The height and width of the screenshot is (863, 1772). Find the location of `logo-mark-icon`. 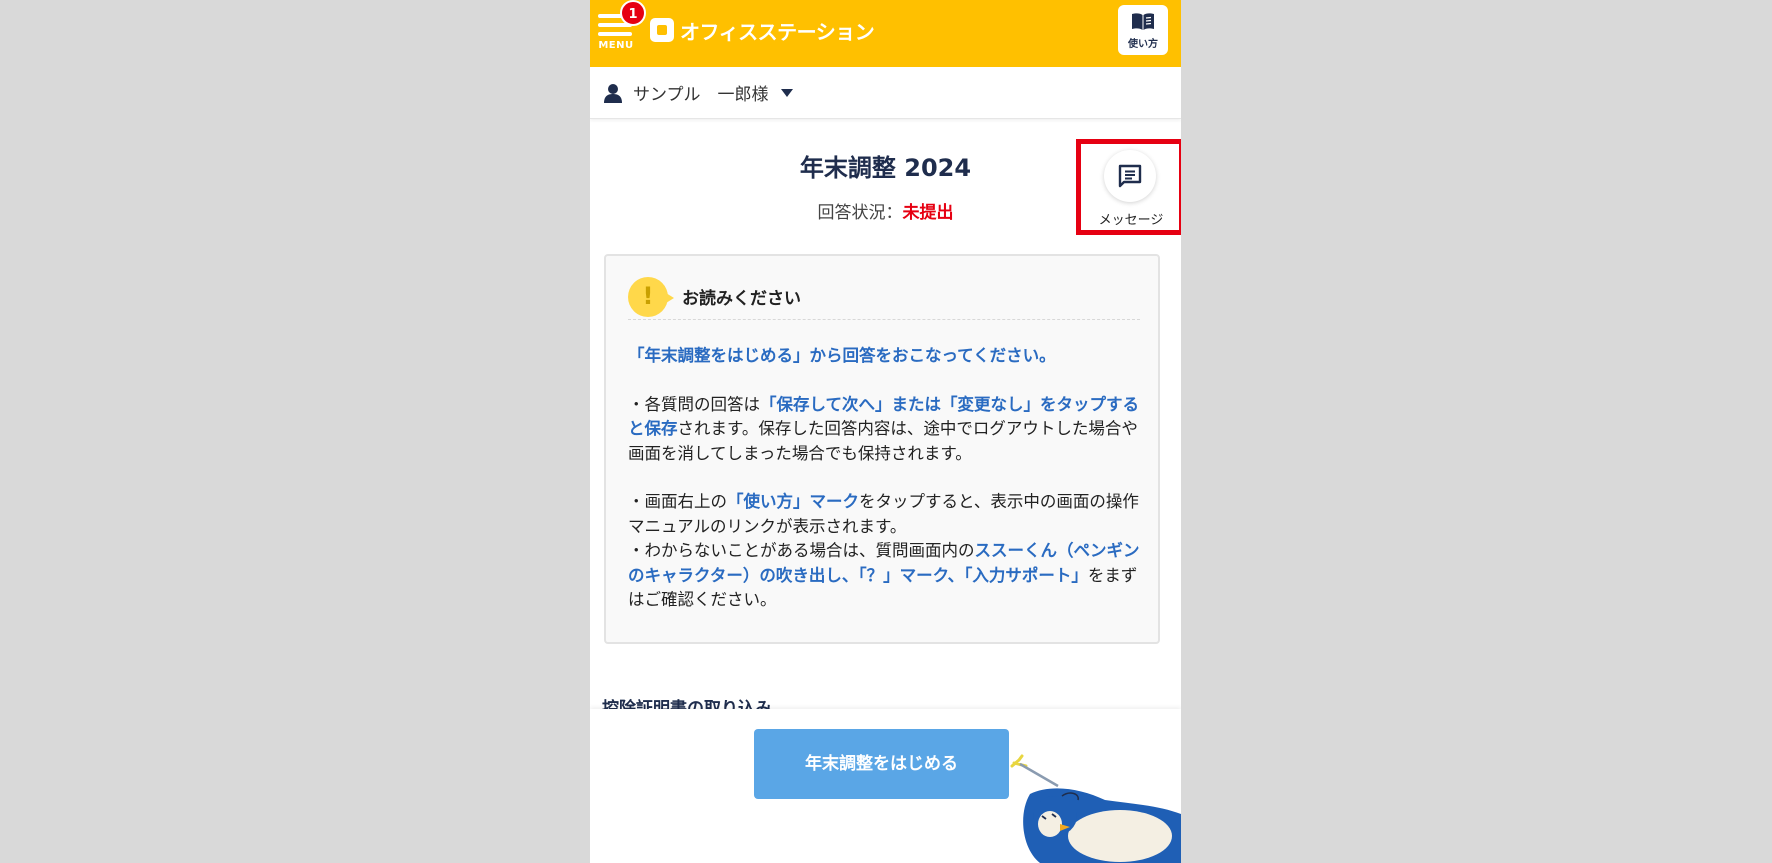

logo-mark-icon is located at coordinates (662, 30).